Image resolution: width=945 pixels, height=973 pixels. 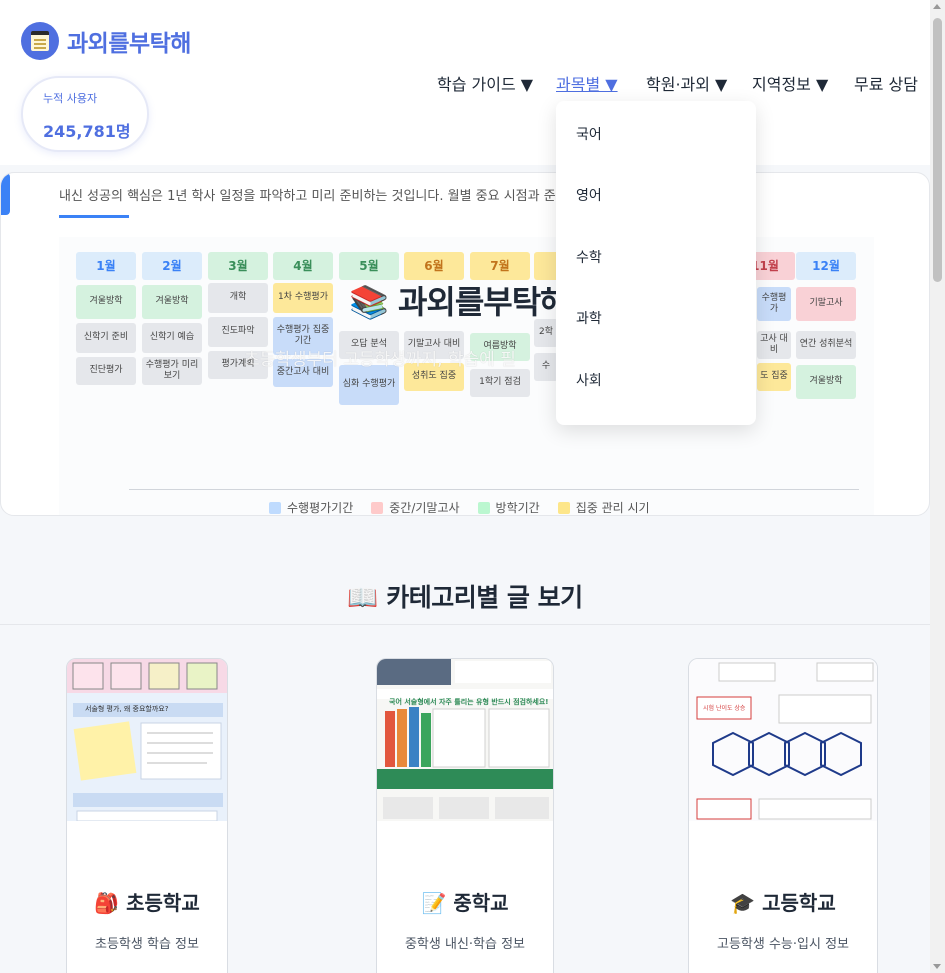 I want to click on calendar-month: 3월, so click(x=238, y=266).